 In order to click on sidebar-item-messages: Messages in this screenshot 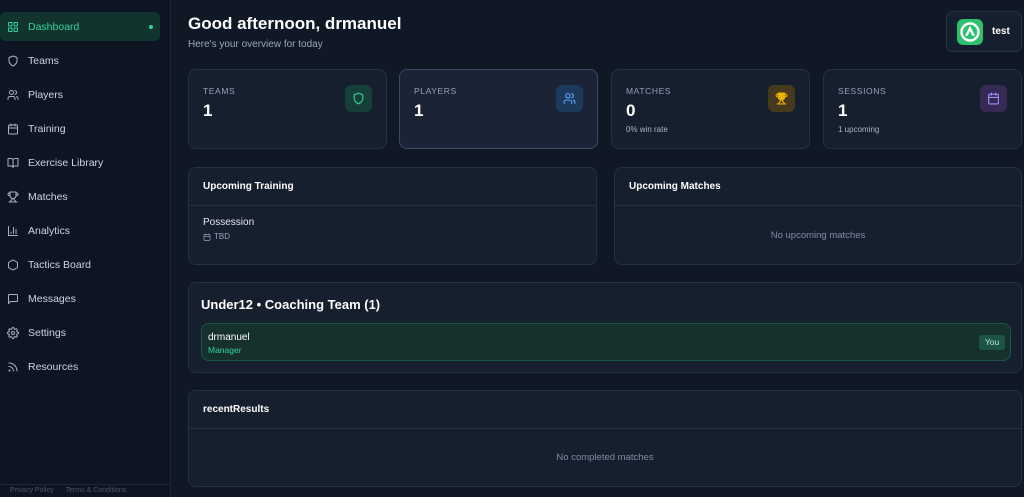, I will do `click(80, 298)`.